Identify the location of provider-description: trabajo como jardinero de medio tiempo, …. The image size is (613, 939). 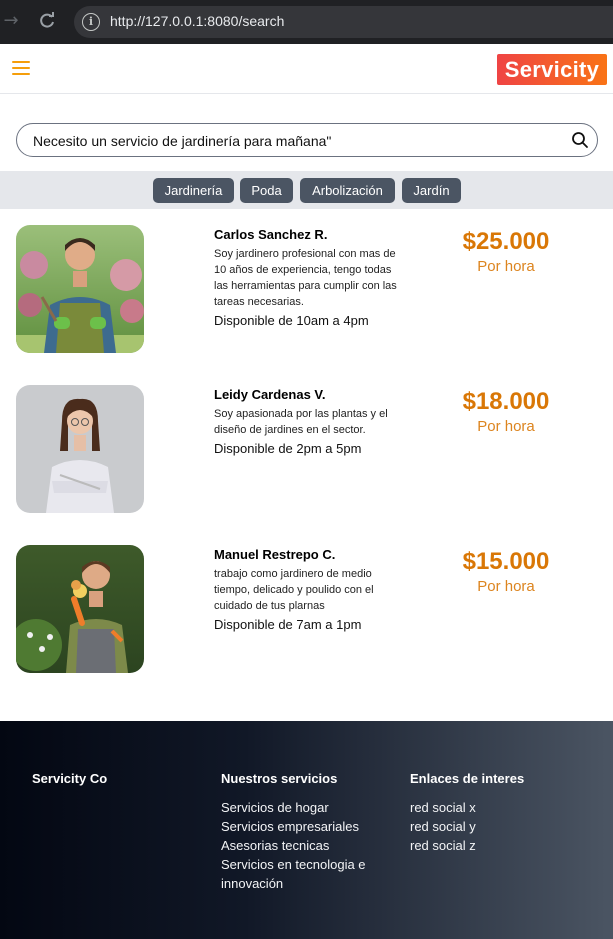
(294, 590).